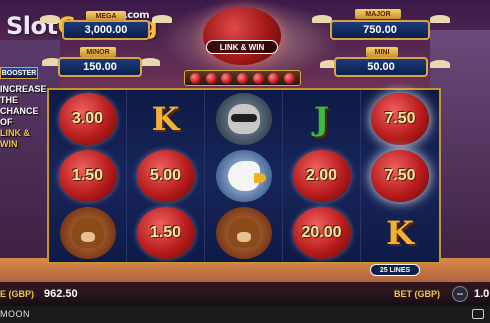 This screenshot has width=490, height=323. I want to click on link-and-win-logo: LINK & WIN, so click(242, 47).